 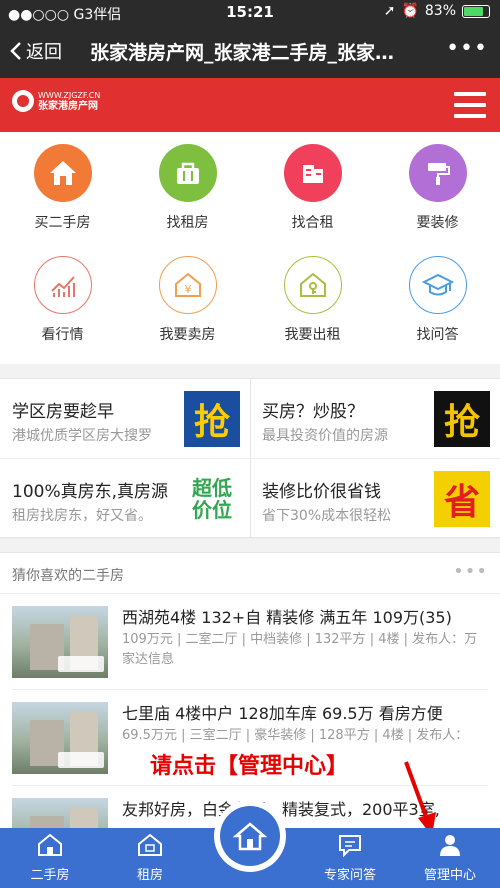 I want to click on battery-percent: 83%, so click(x=440, y=11).